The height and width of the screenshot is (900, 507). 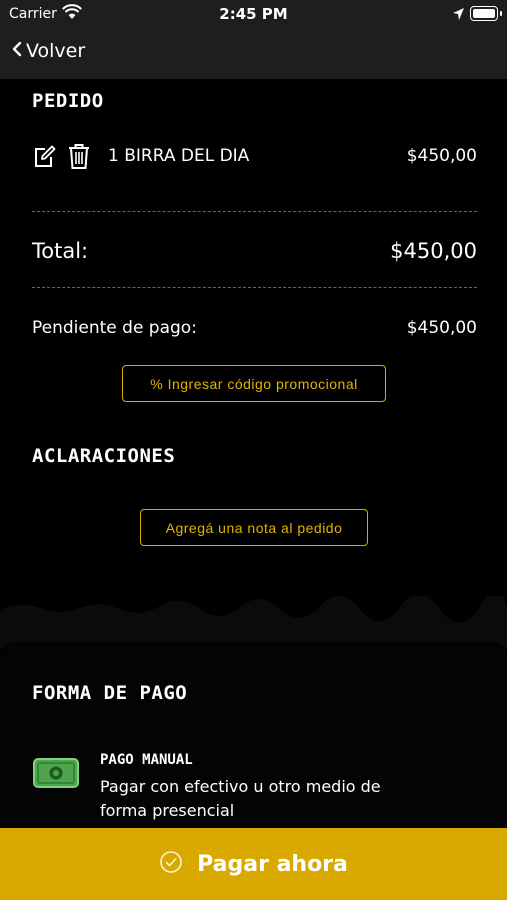 I want to click on pending-payment-value: $450,00, so click(x=441, y=328).